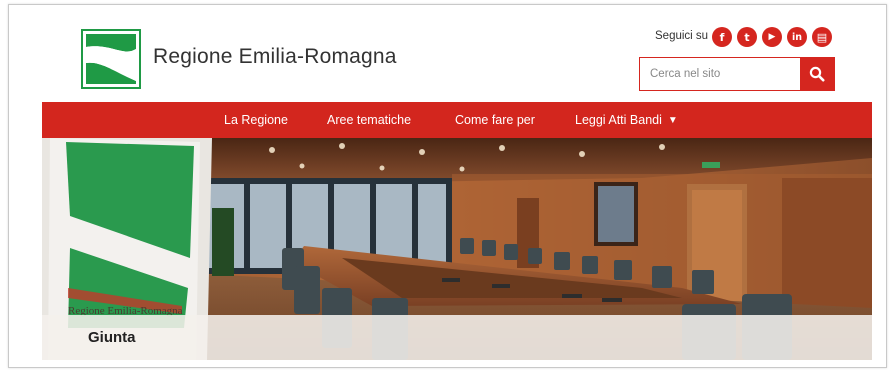 This screenshot has height=374, width=893. I want to click on nav-item-aree-tematiche: Aree tematiche, so click(369, 120).